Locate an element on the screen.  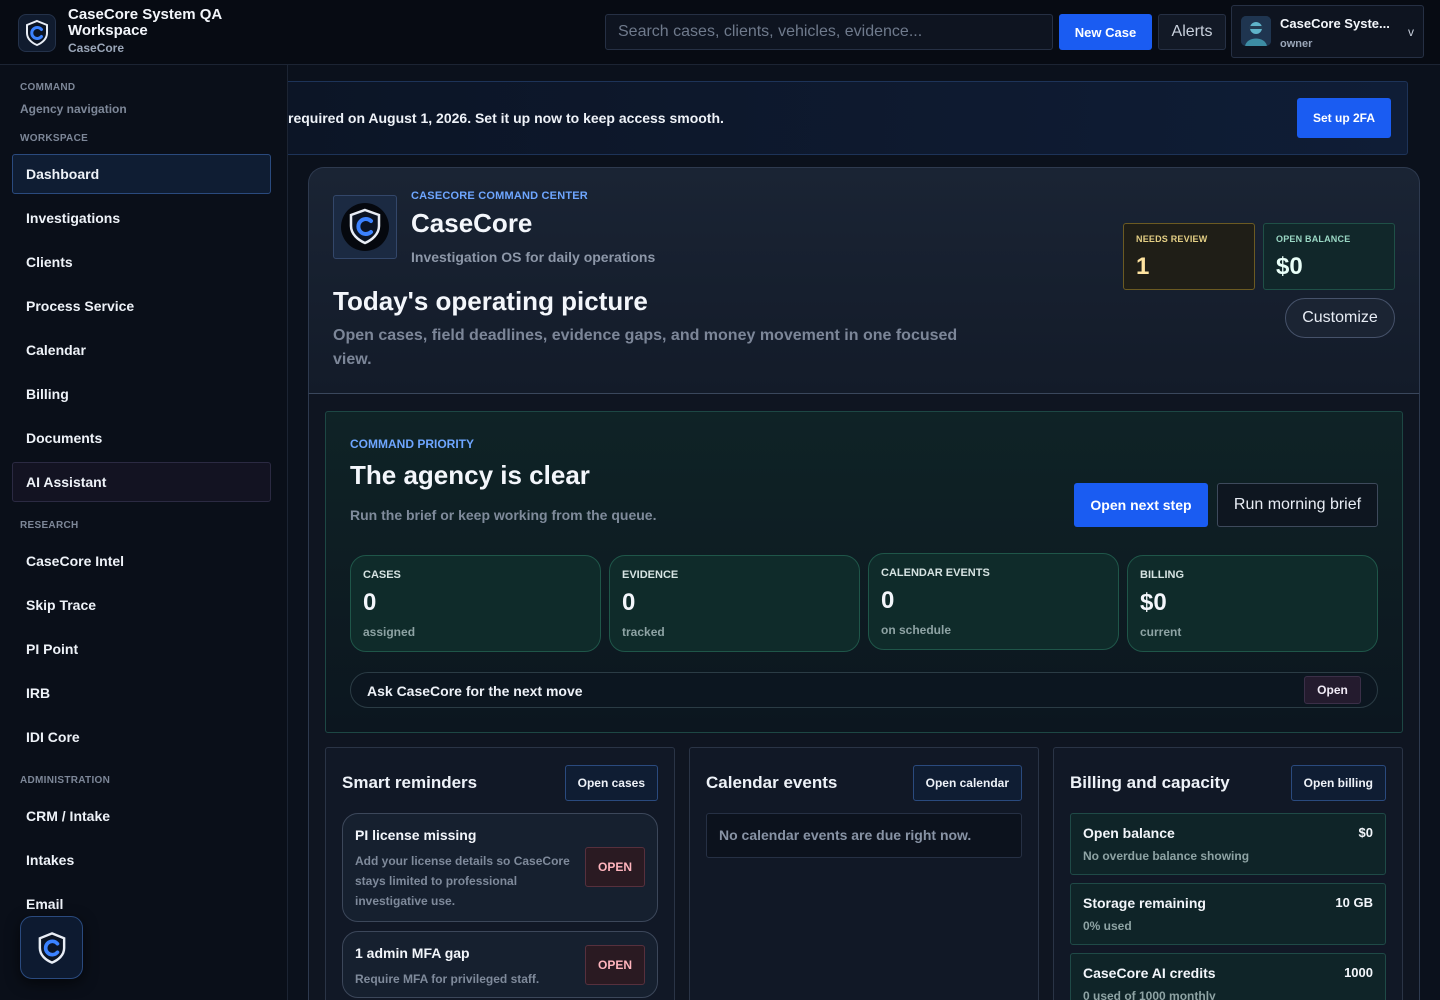
customize-button: Customize is located at coordinates (1340, 318).